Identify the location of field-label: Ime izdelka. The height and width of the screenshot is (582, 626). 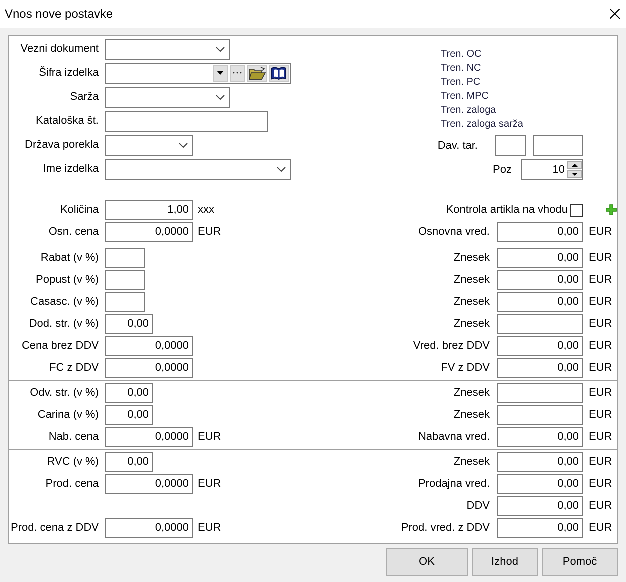
(71, 169).